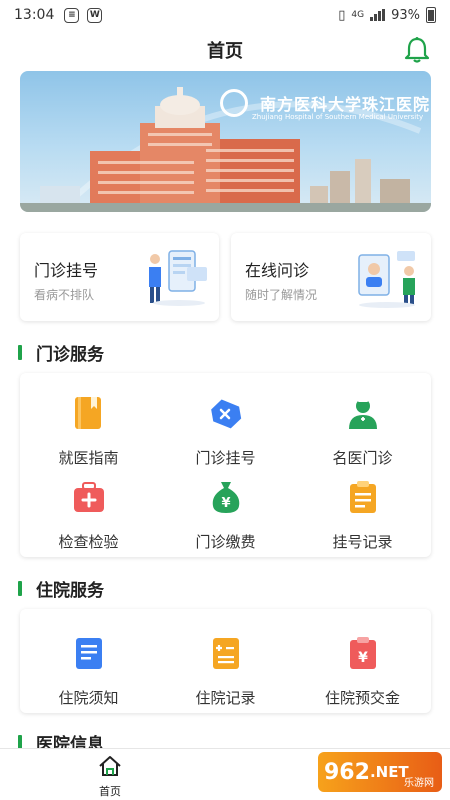  What do you see at coordinates (88, 458) in the screenshot?
I see `service-label: 就医指南` at bounding box center [88, 458].